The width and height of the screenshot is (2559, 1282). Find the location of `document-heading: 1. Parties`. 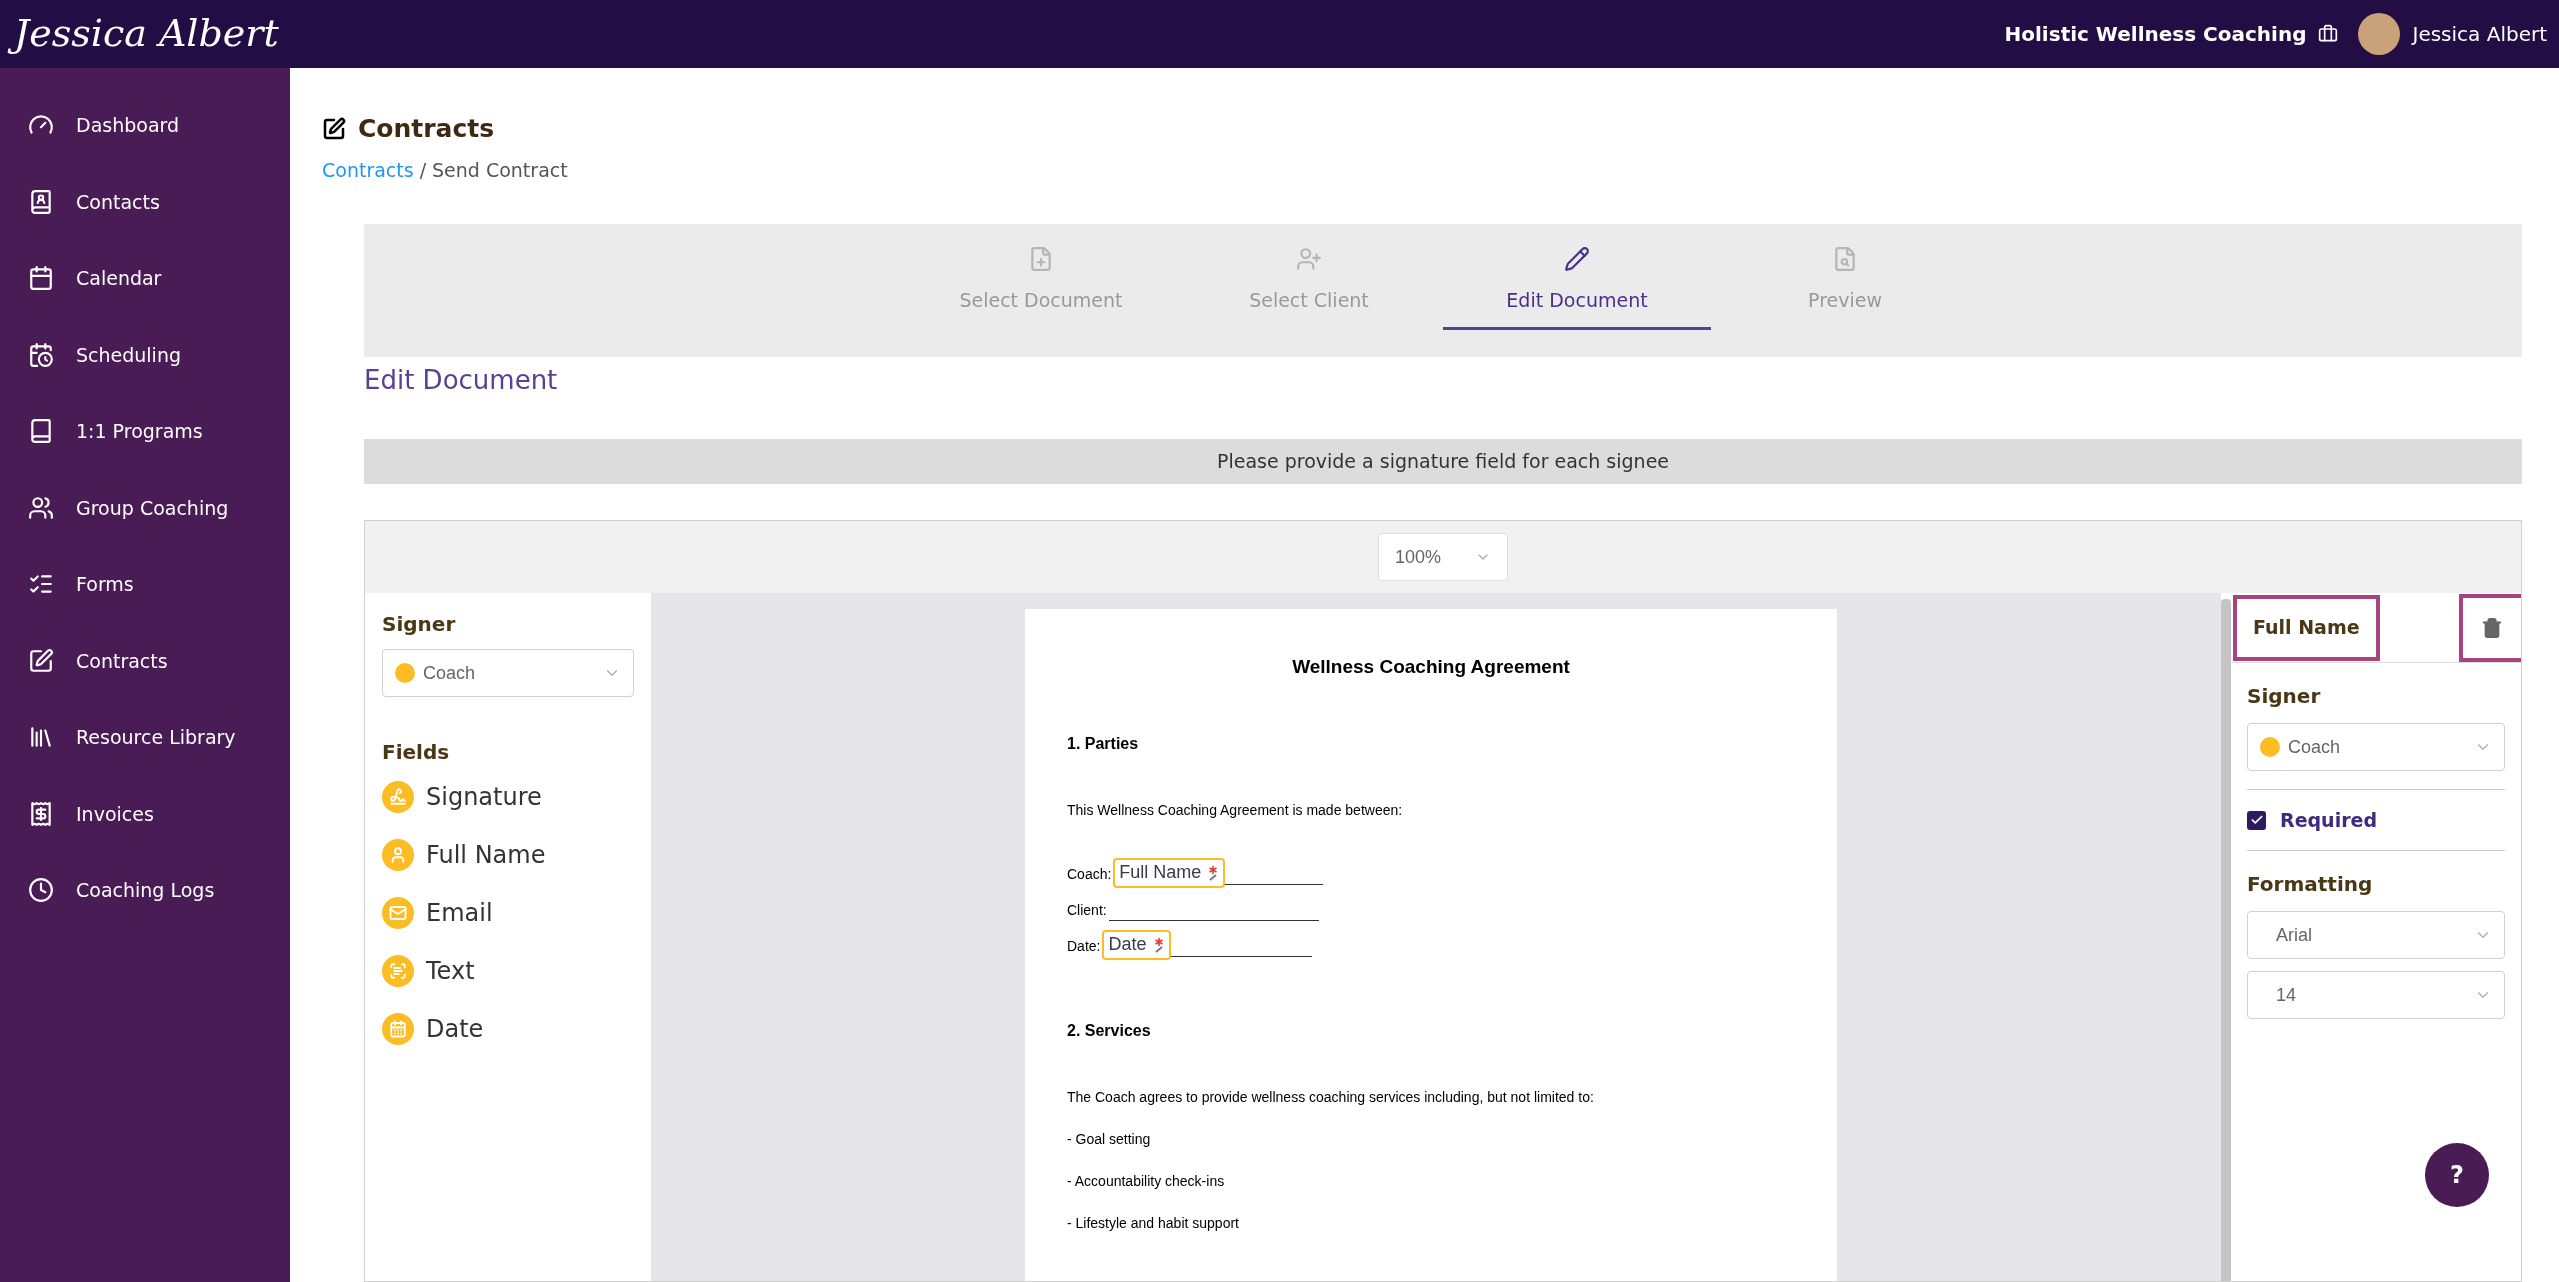

document-heading: 1. Parties is located at coordinates (1103, 743).